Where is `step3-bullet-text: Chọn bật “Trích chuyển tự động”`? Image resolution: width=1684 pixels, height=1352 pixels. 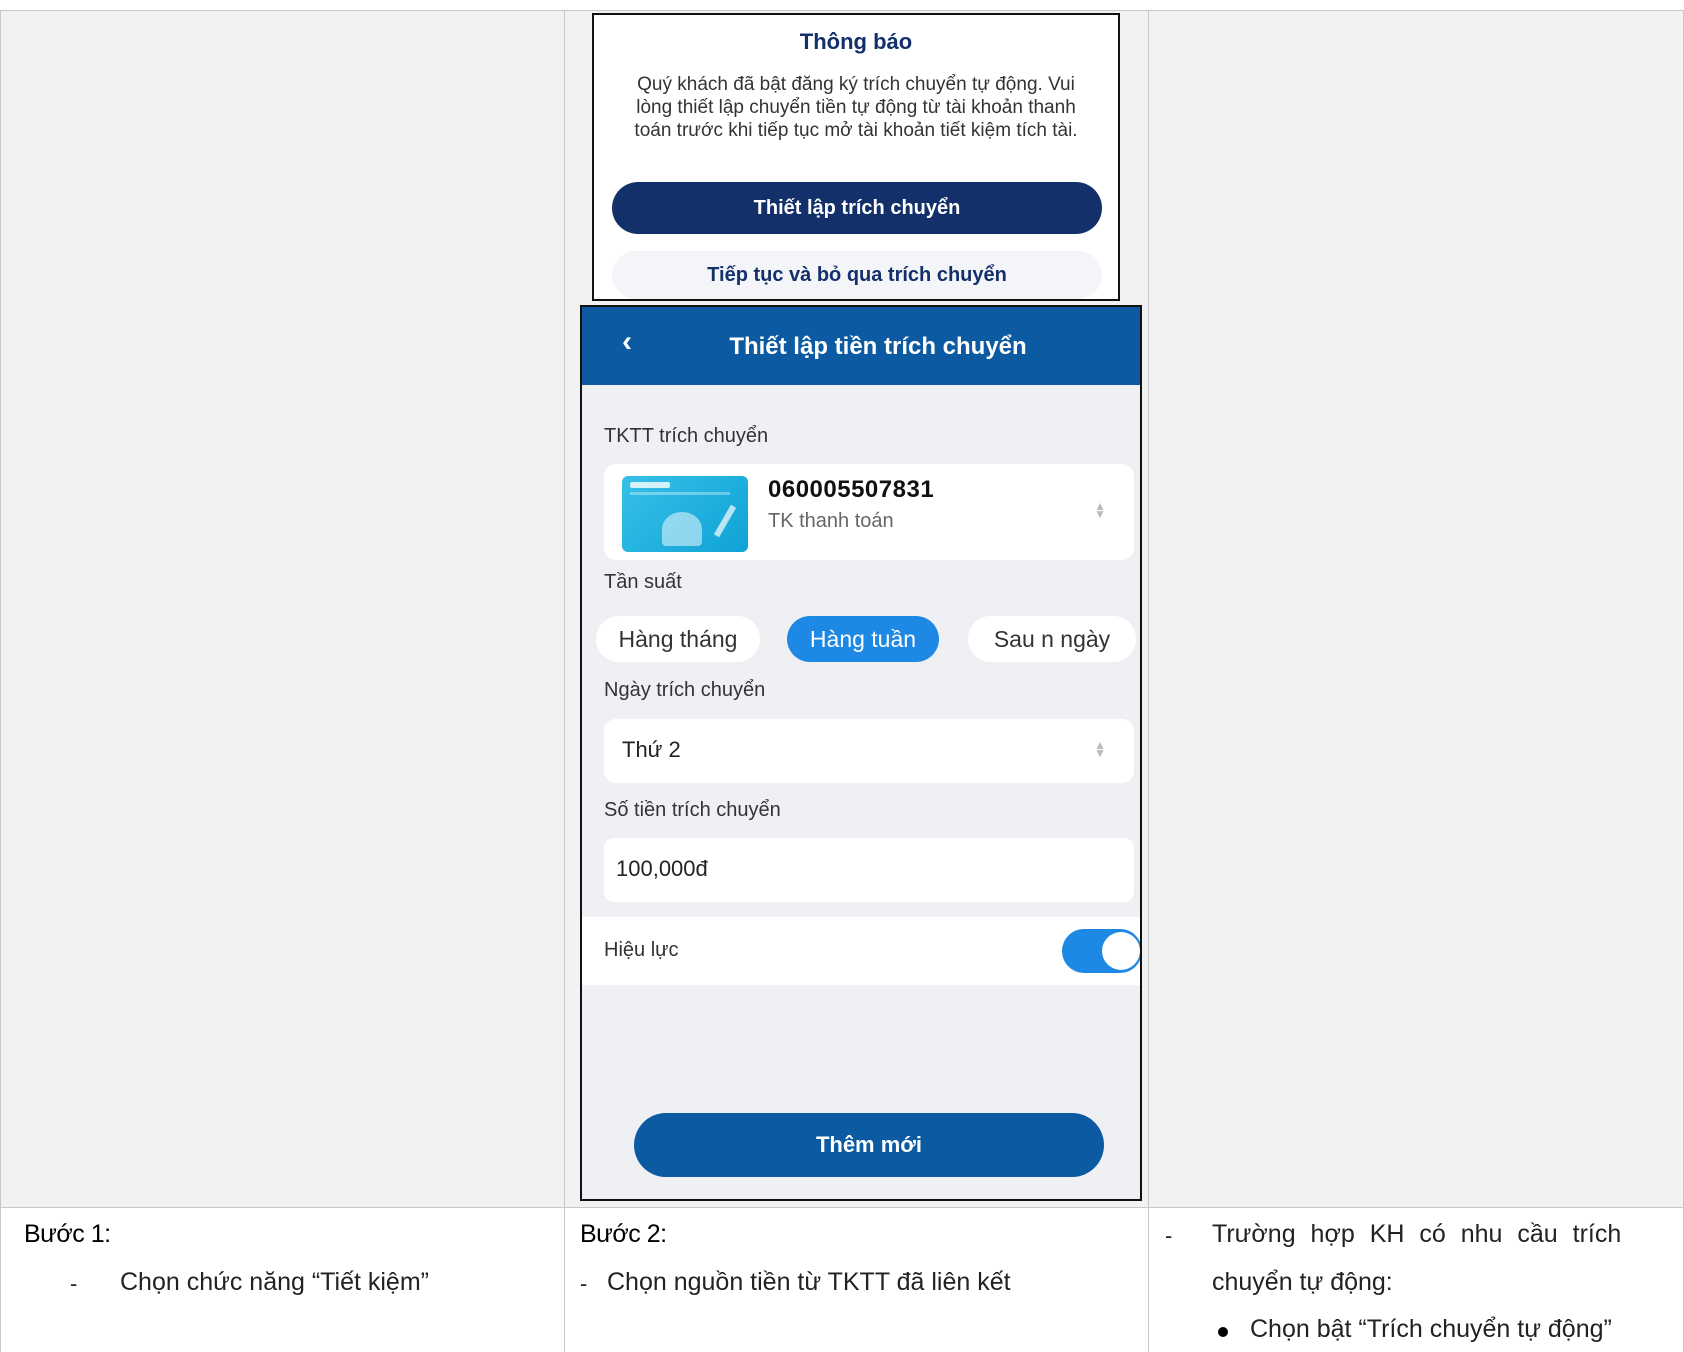 step3-bullet-text: Chọn bật “Trích chuyển tự động” is located at coordinates (1431, 1329).